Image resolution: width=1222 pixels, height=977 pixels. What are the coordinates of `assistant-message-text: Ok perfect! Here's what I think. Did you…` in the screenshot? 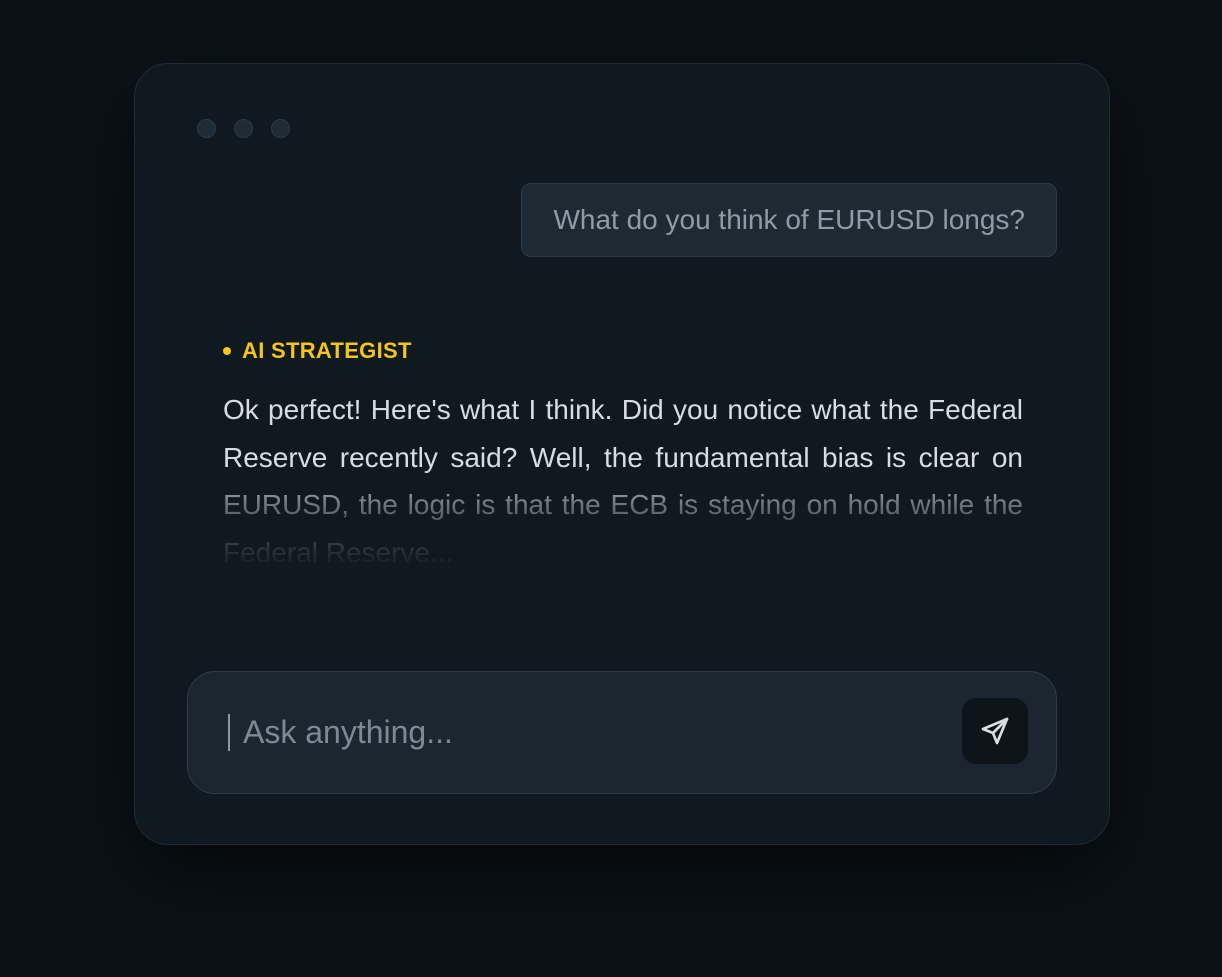 It's located at (623, 481).